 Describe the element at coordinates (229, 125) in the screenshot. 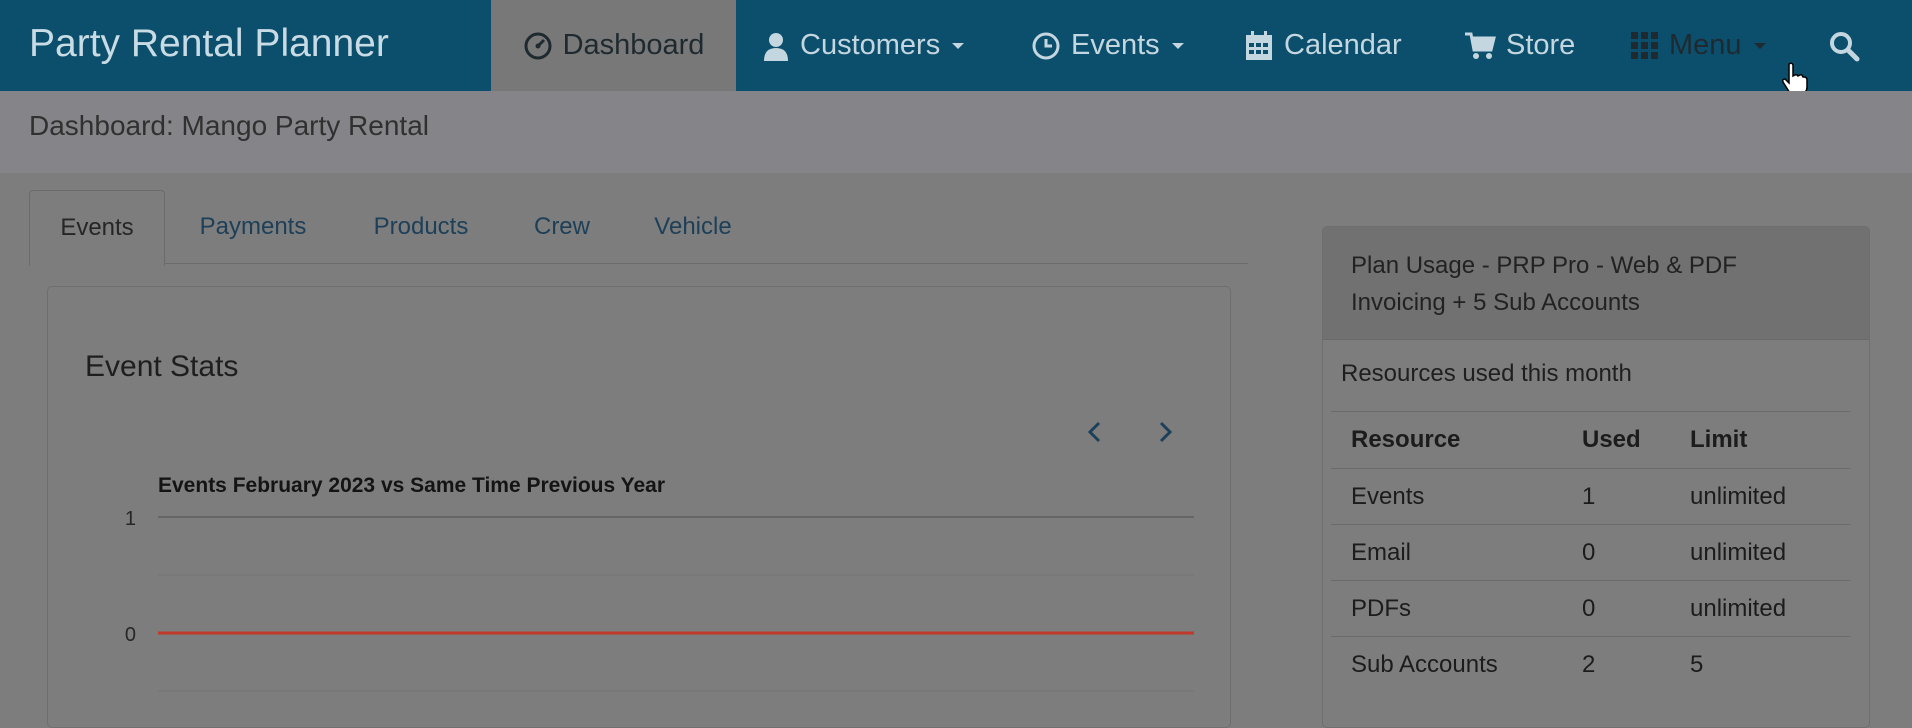

I see `page-title: Dashboard: Mango Party Rental` at that location.